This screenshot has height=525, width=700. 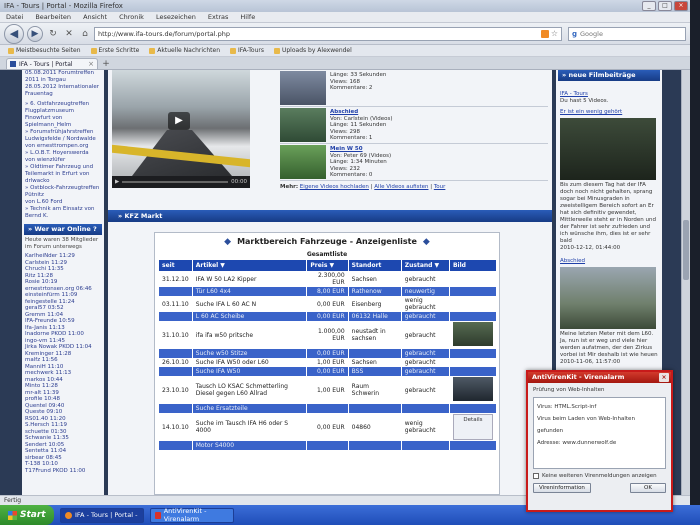 I want to click on menu-lesezeichen: Lesezeichen, so click(x=176, y=17).